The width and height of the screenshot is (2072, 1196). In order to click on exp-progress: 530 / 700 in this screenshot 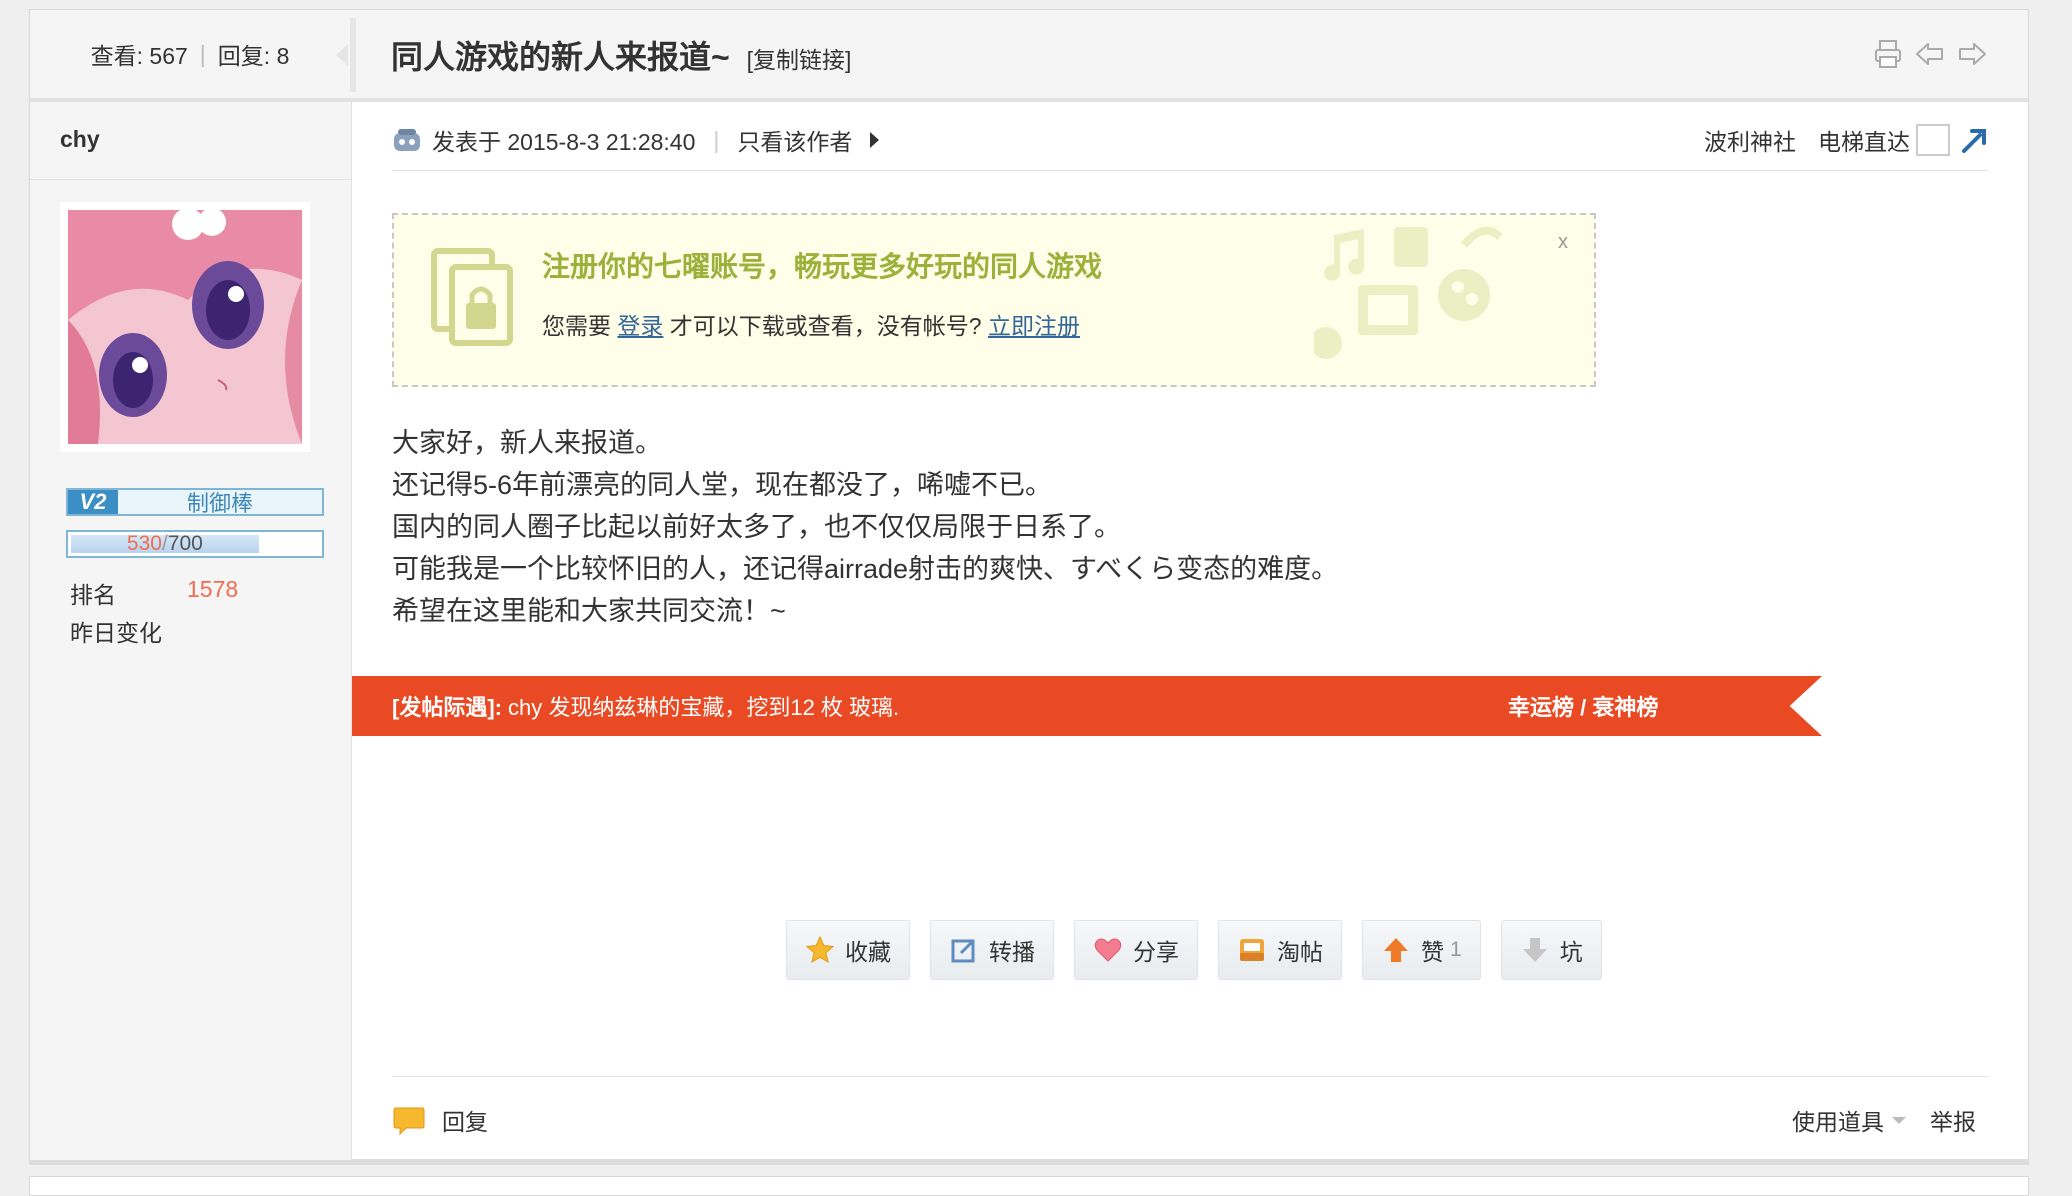, I will do `click(195, 544)`.